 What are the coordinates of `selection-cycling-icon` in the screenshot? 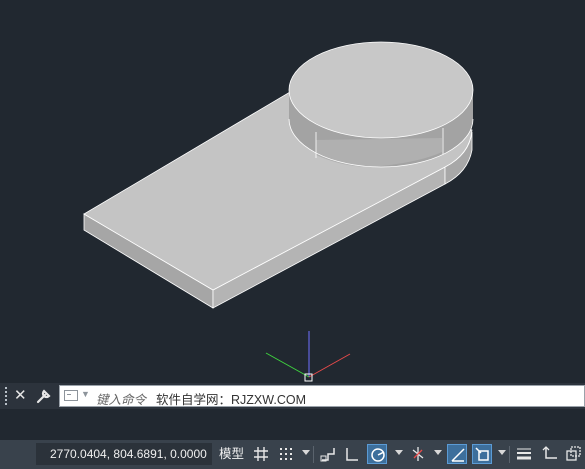 It's located at (573, 453).